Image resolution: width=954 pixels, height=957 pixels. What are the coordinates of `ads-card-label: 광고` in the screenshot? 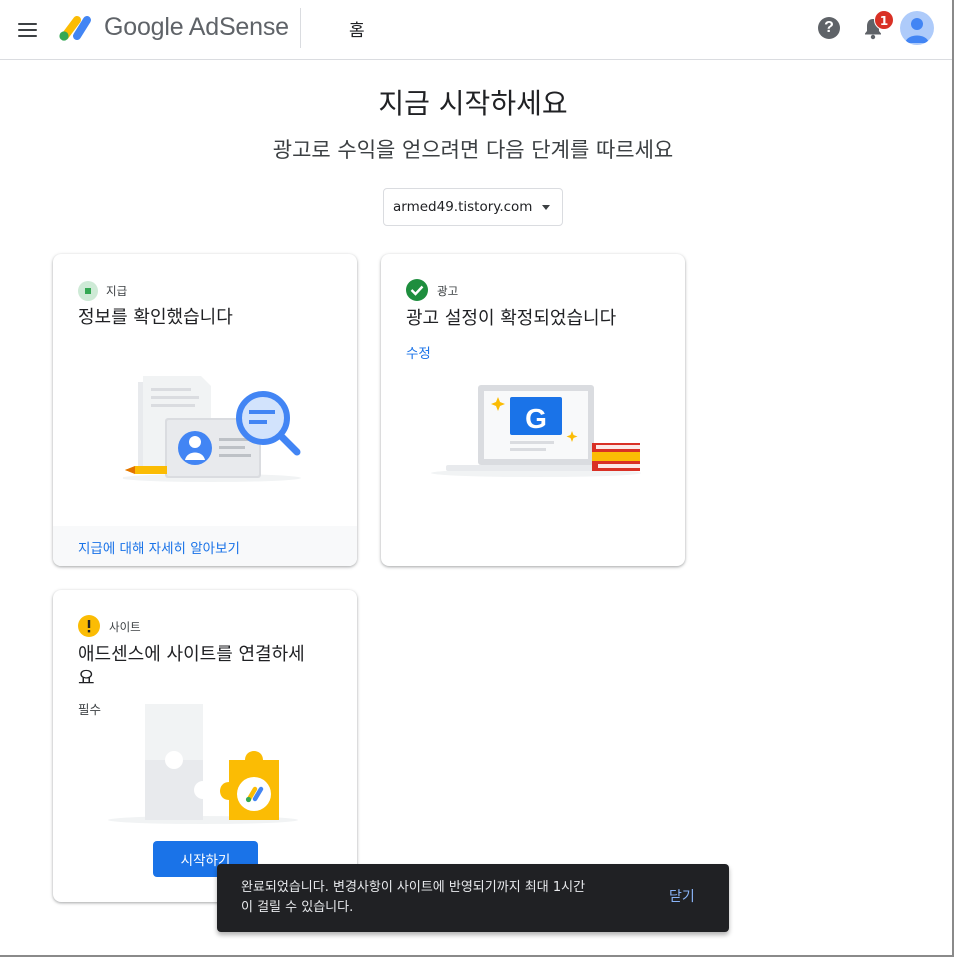 It's located at (448, 291).